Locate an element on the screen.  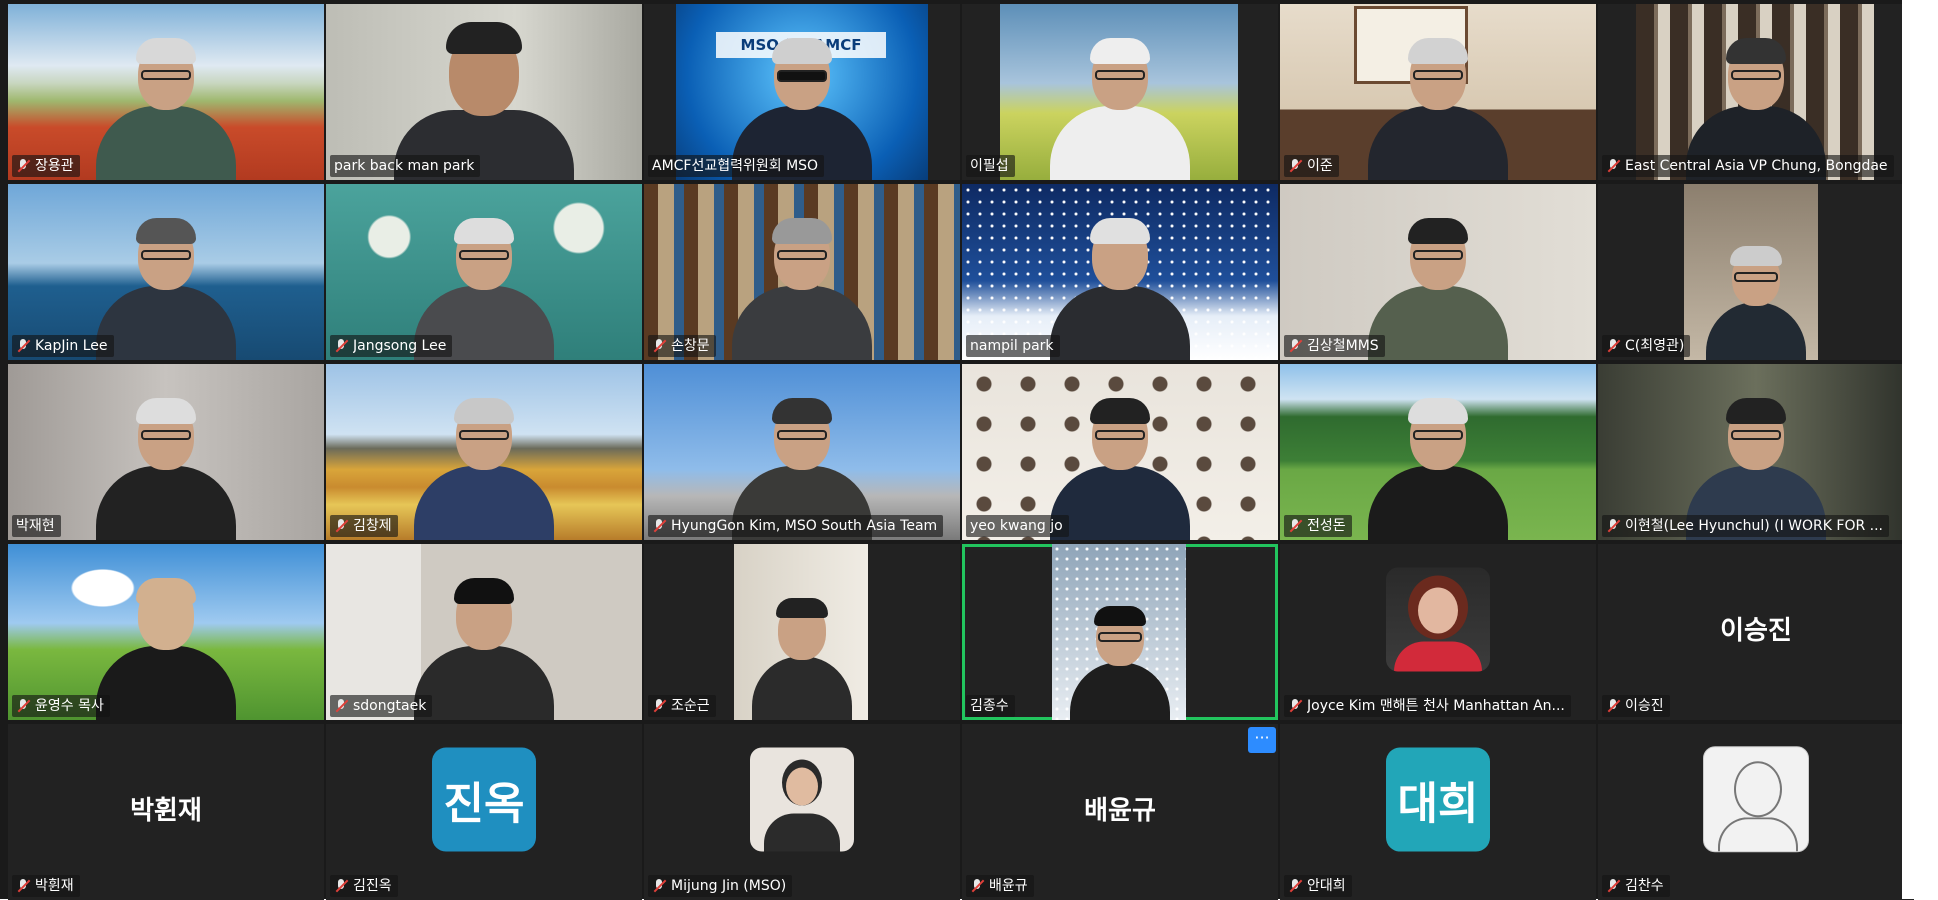
participant-display-name: 박휜재 is located at coordinates (166, 810).